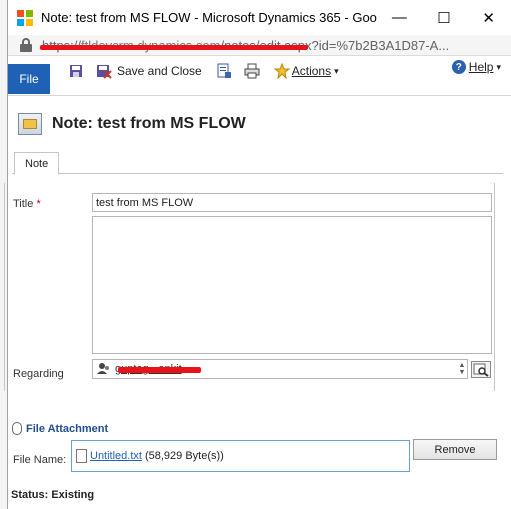 This screenshot has height=509, width=511. Describe the element at coordinates (37, 163) in the screenshot. I see `tab-note: Note` at that location.